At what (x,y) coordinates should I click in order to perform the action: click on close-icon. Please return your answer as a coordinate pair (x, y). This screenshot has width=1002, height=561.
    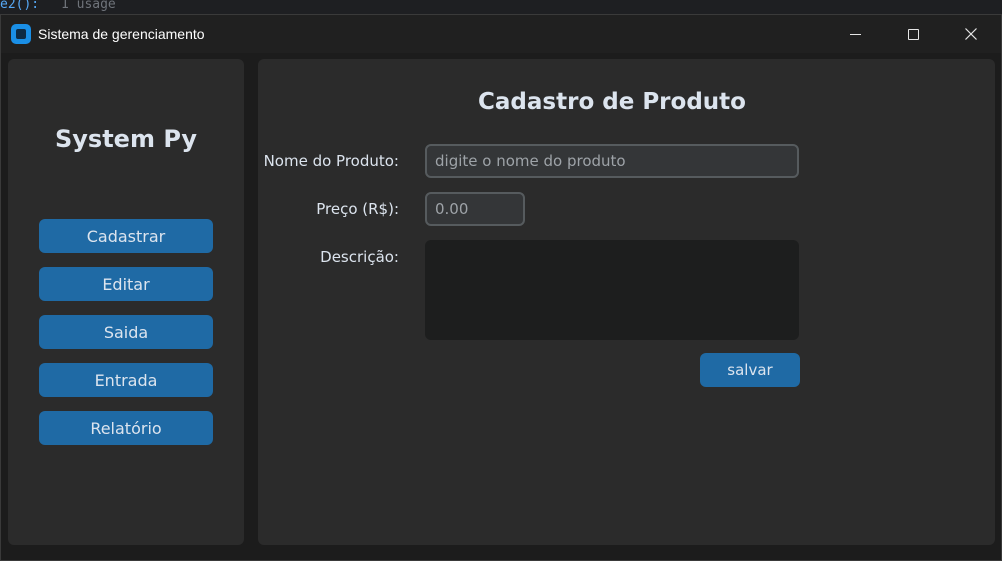
    Looking at the image, I should click on (971, 34).